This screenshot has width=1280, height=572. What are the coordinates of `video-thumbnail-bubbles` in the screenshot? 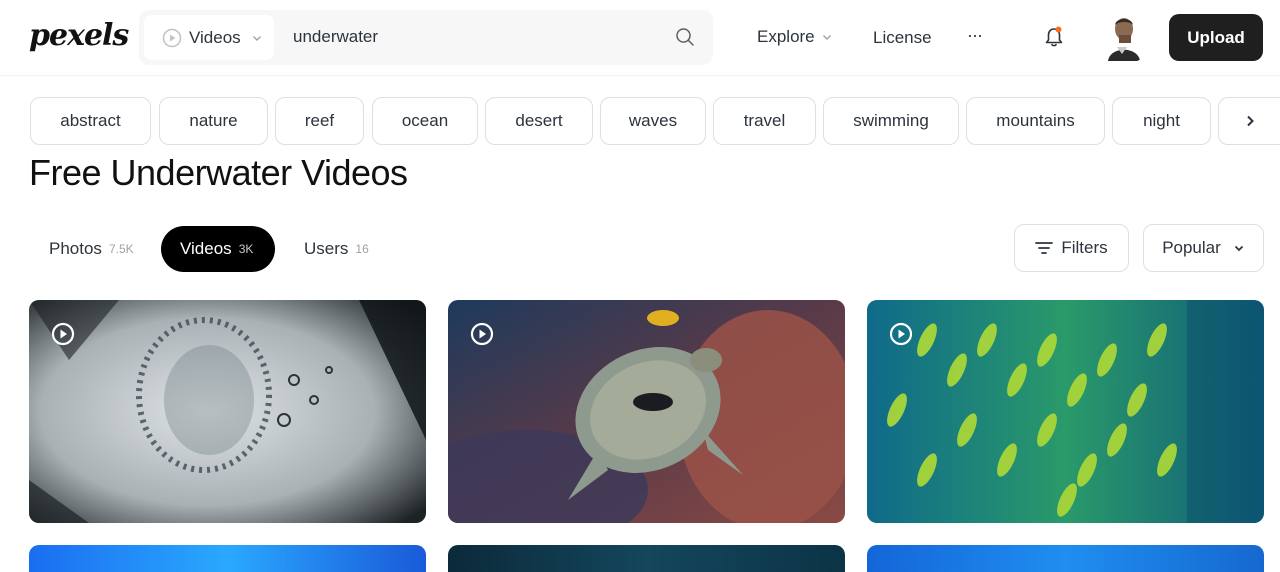 It's located at (227, 411).